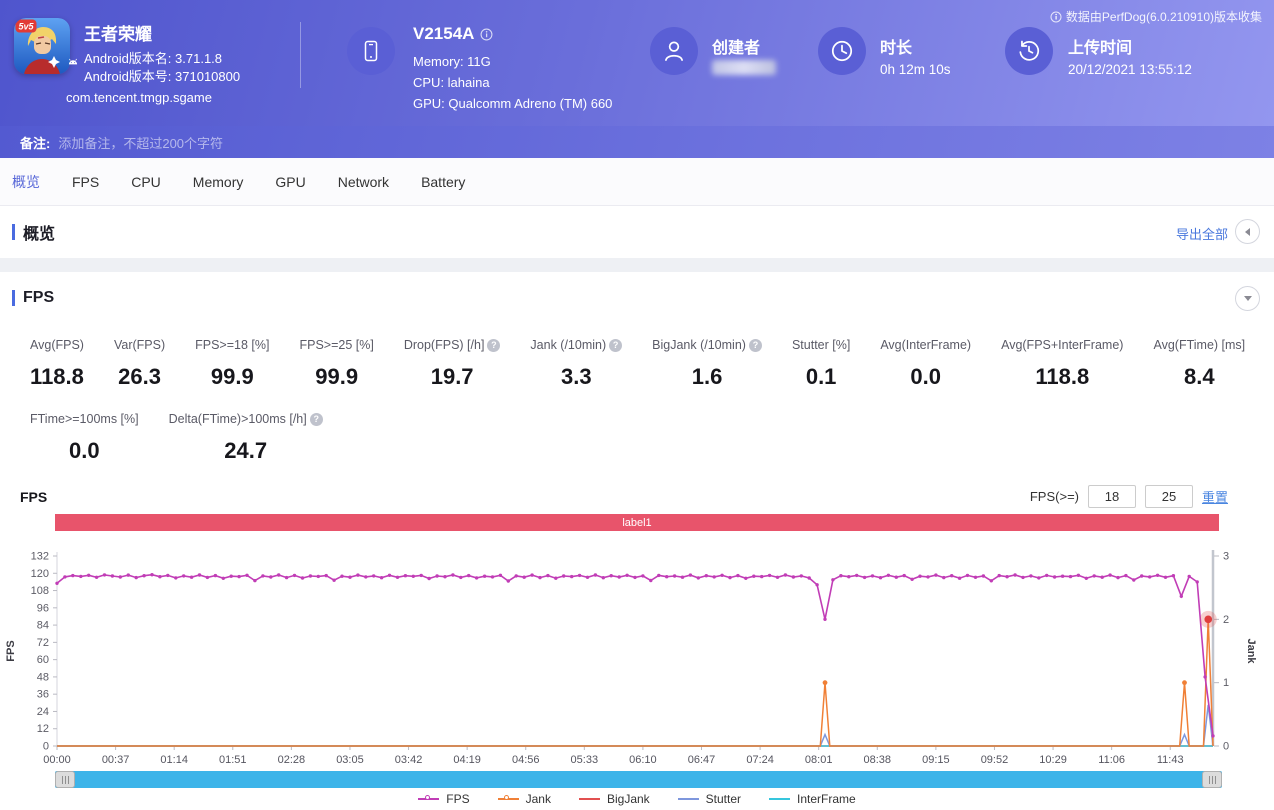 The image size is (1274, 810). What do you see at coordinates (40, 557) in the screenshot?
I see `svg-text: 132` at bounding box center [40, 557].